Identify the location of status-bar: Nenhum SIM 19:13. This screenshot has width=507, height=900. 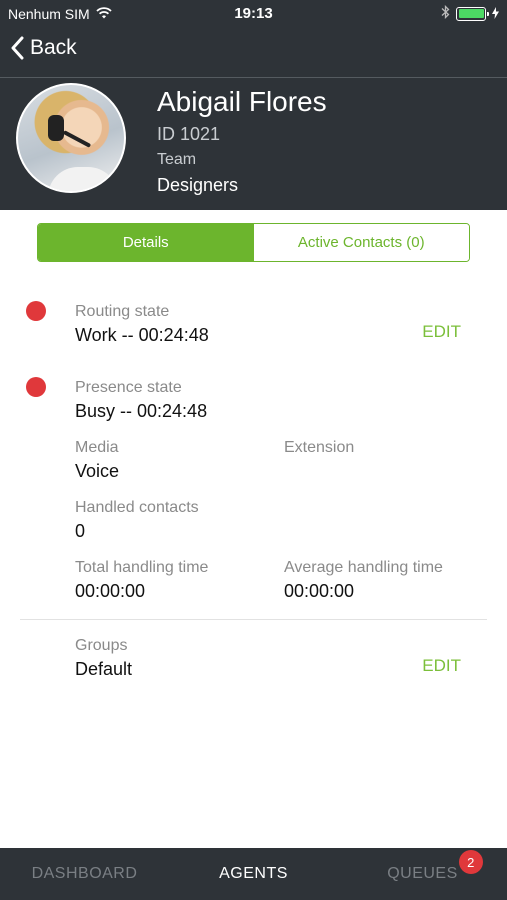
(253, 14).